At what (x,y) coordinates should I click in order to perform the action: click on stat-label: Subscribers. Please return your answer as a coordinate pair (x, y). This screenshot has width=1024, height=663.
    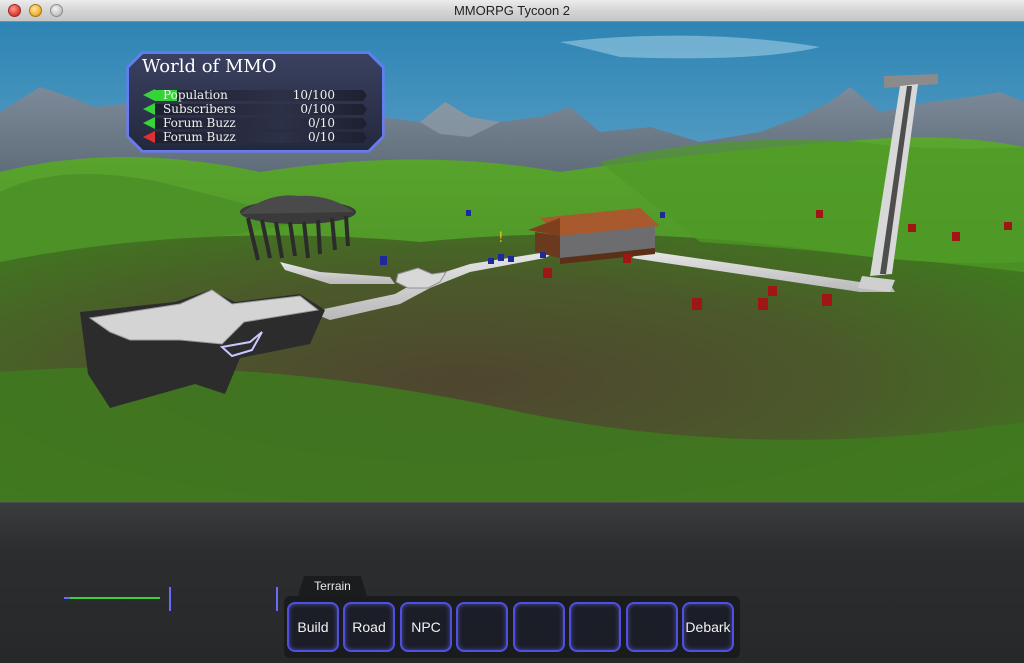
    Looking at the image, I should click on (199, 109).